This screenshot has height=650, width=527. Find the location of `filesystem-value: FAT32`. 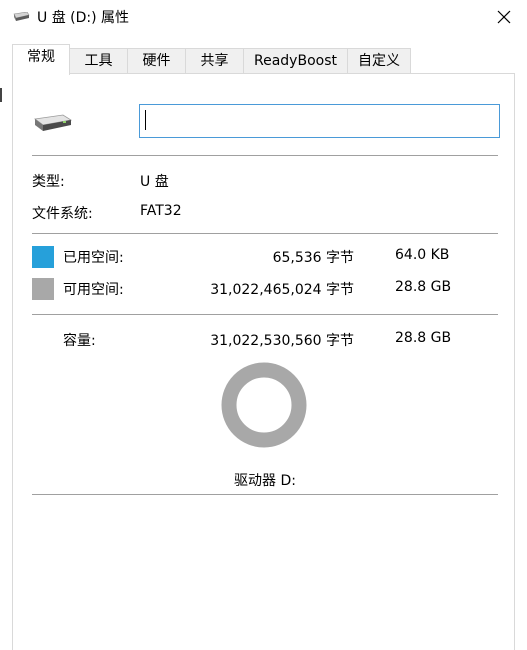

filesystem-value: FAT32 is located at coordinates (161, 211).